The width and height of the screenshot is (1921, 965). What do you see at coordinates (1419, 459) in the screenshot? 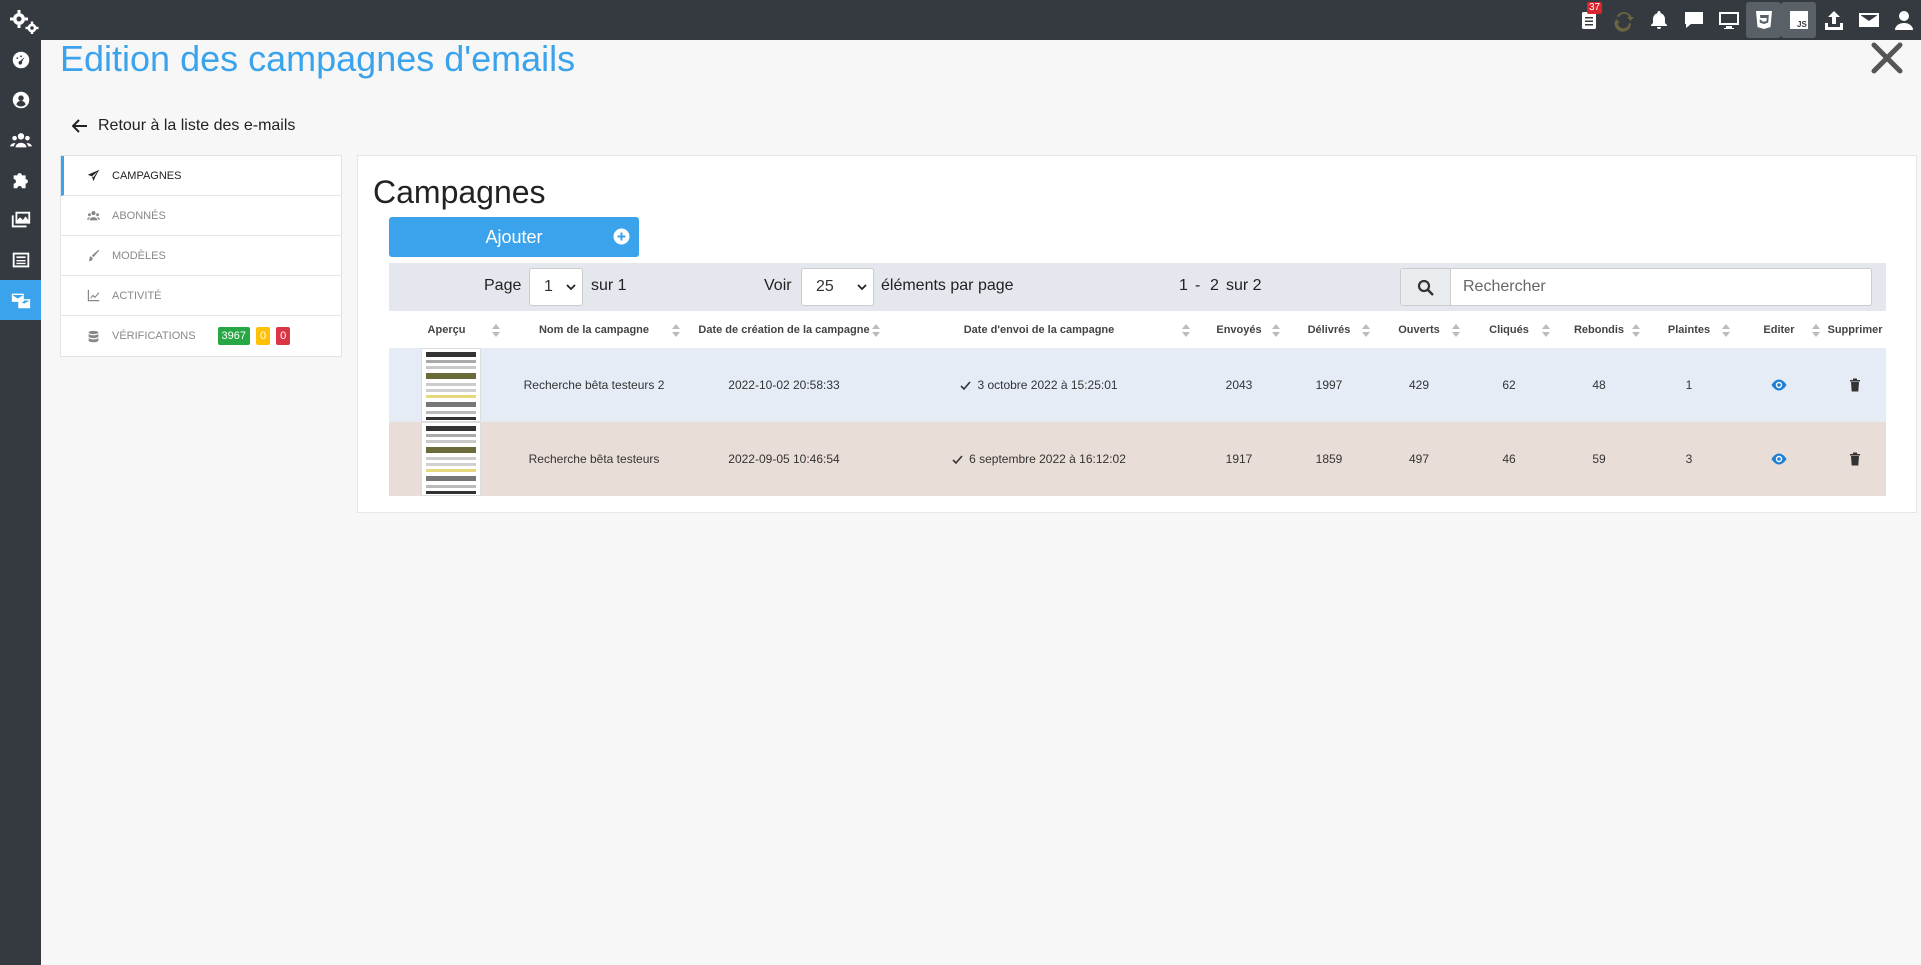
I see `opened-count: 497` at bounding box center [1419, 459].